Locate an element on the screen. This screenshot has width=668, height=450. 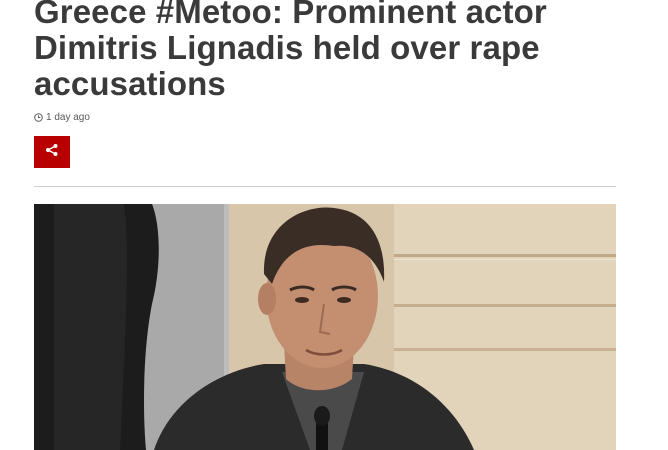
headline-line: Dimitris Lignadis held over rape is located at coordinates (287, 47).